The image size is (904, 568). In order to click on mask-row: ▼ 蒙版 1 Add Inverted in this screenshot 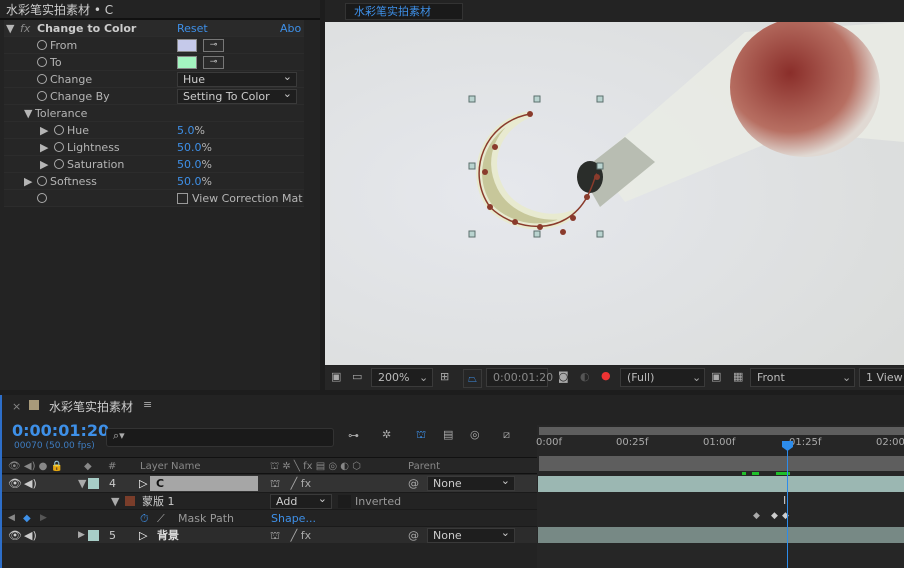, I will do `click(269, 500)`.